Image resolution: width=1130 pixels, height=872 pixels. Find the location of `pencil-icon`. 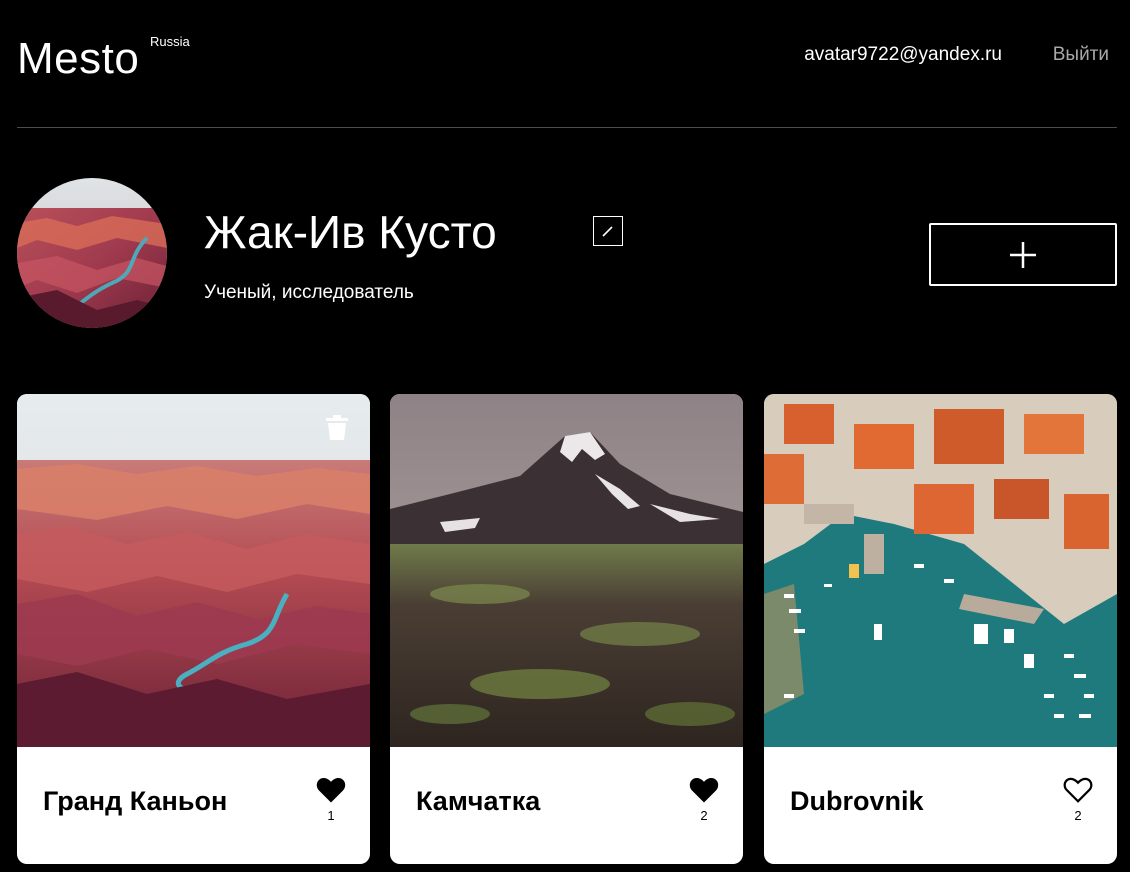

pencil-icon is located at coordinates (607, 231).